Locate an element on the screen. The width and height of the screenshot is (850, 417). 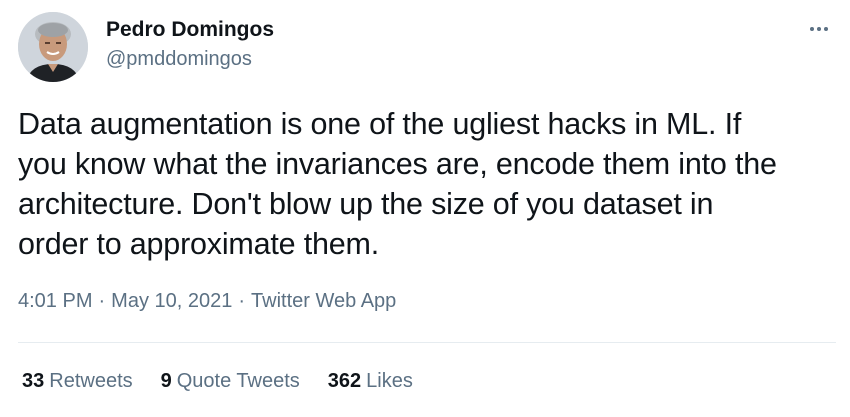
tweet-source: Twitter Web App is located at coordinates (323, 301).